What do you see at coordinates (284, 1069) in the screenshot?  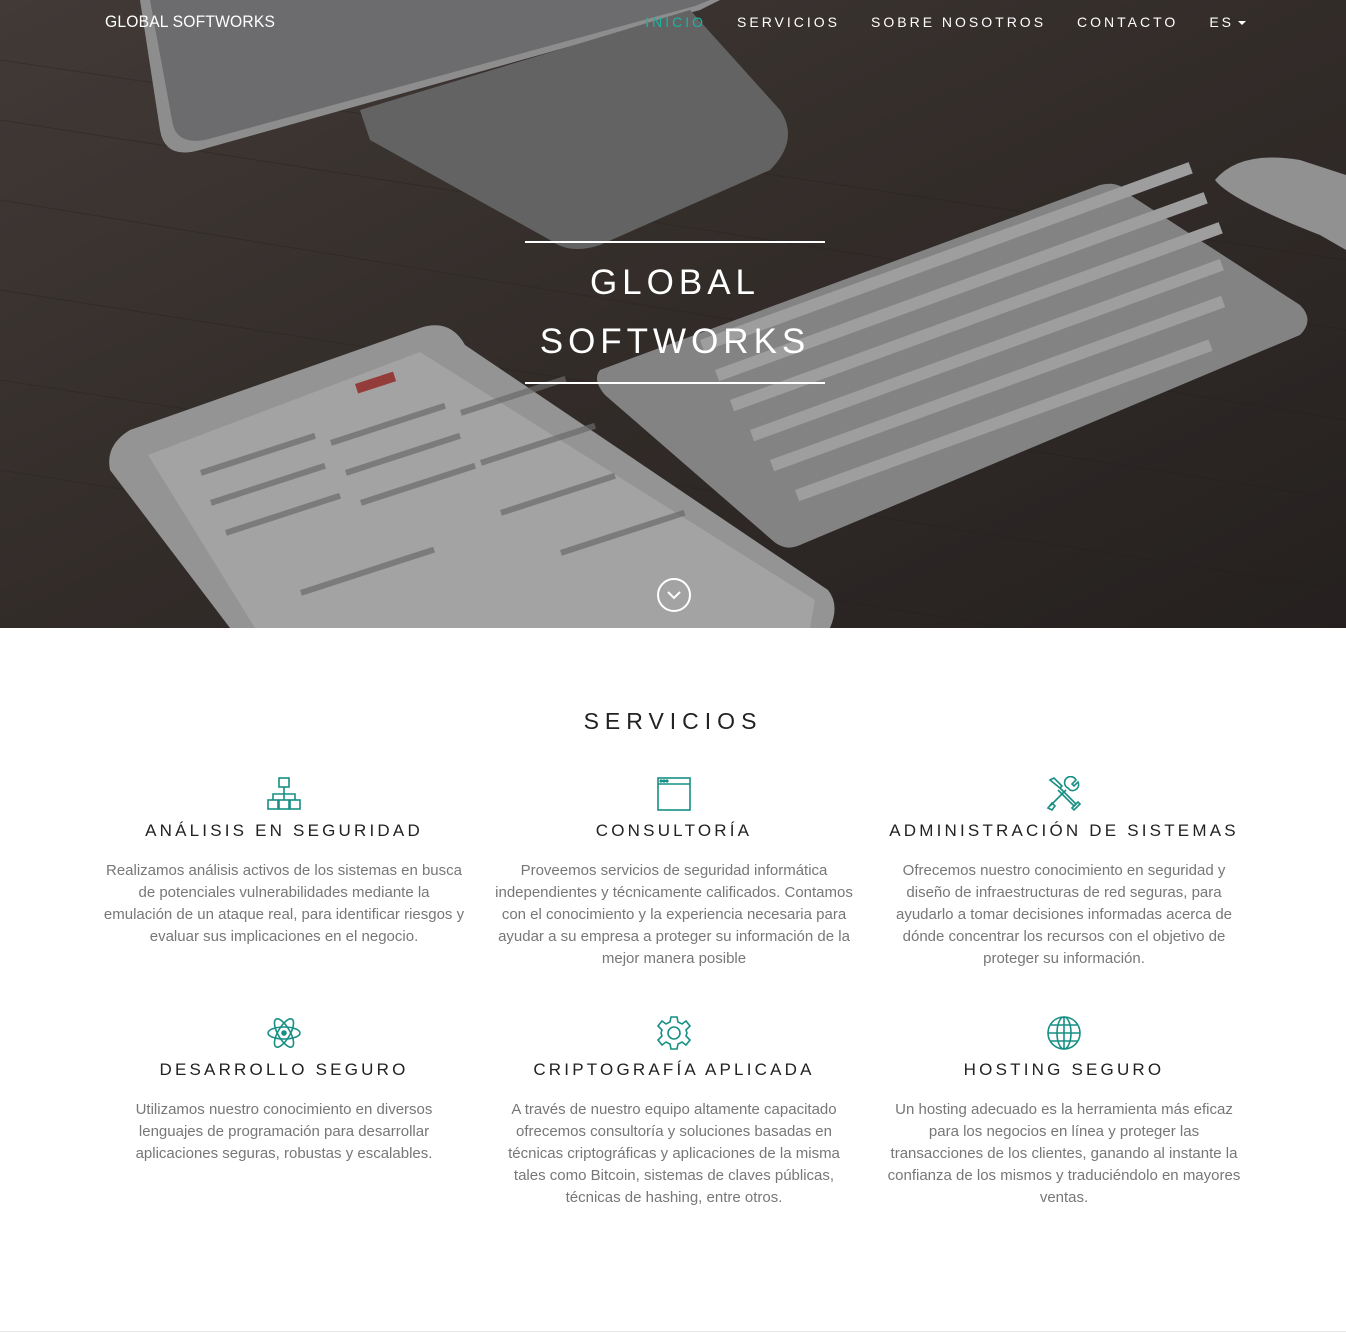 I see `service-title: DESARROLLO SEGURO` at bounding box center [284, 1069].